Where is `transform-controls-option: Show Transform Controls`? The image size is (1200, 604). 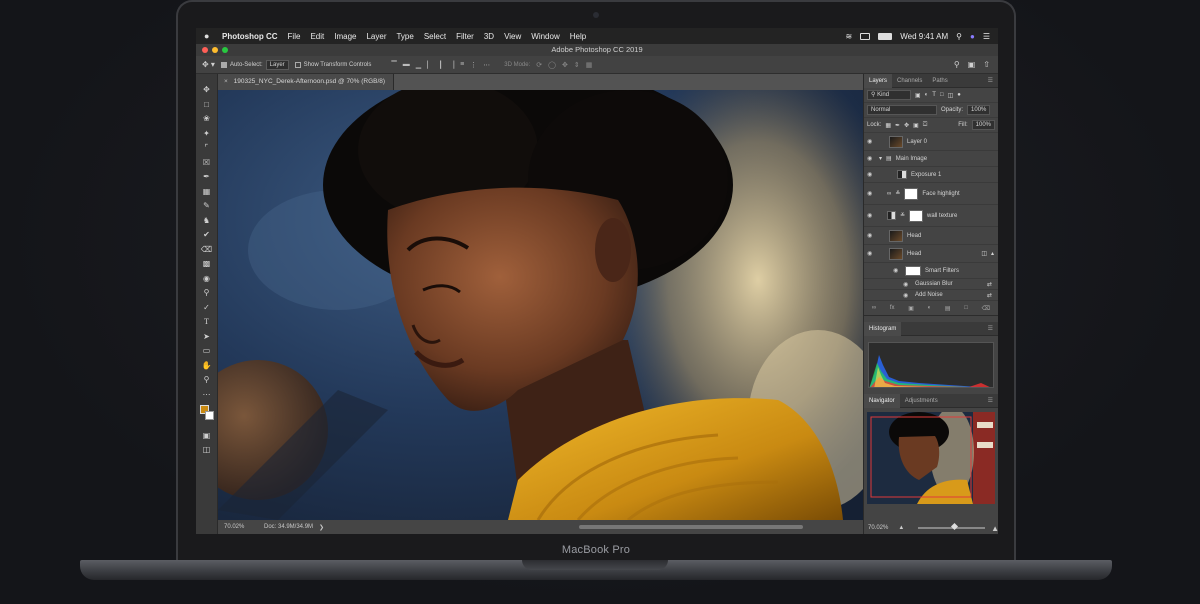 transform-controls-option: Show Transform Controls is located at coordinates (332, 64).